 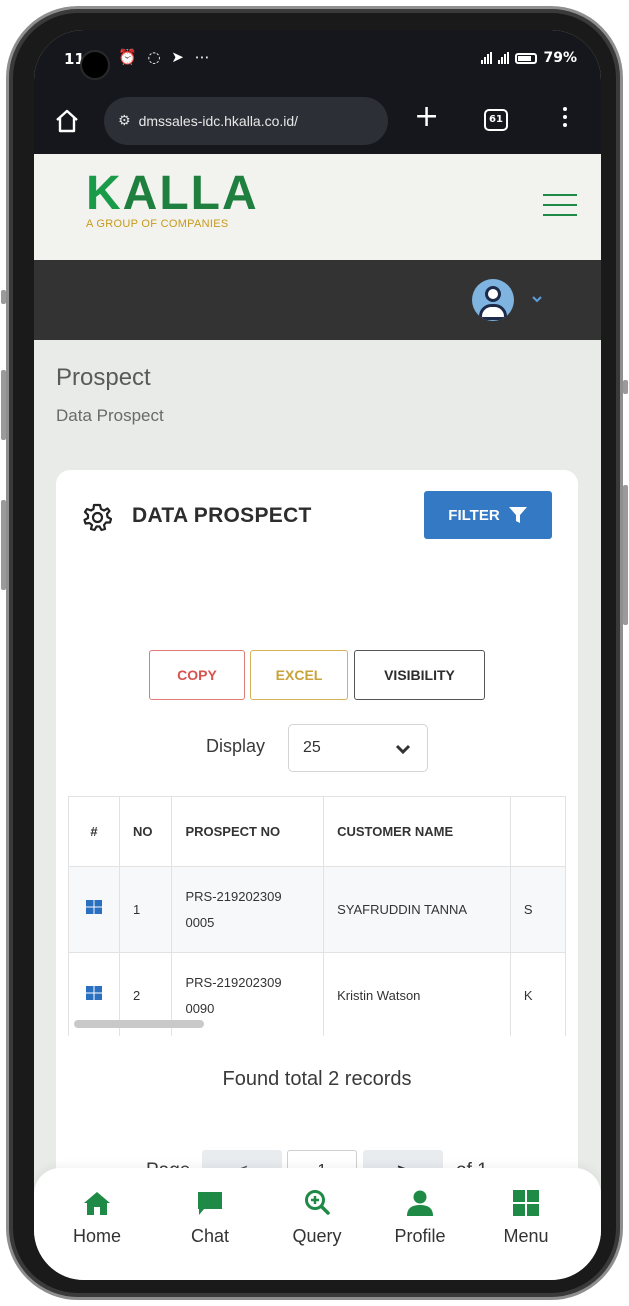 What do you see at coordinates (420, 1236) in the screenshot?
I see `nav-label: Profile` at bounding box center [420, 1236].